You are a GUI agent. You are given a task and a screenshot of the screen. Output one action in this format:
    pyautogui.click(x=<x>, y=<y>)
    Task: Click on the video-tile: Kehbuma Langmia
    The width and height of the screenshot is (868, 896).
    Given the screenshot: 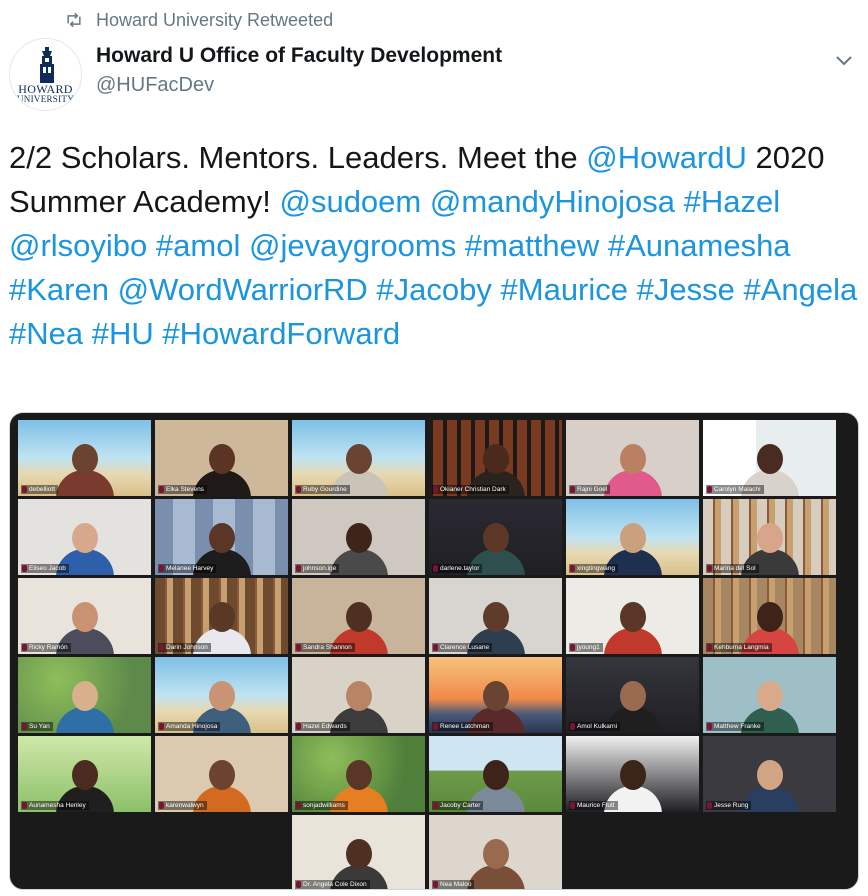 What is the action you would take?
    pyautogui.click(x=769, y=616)
    